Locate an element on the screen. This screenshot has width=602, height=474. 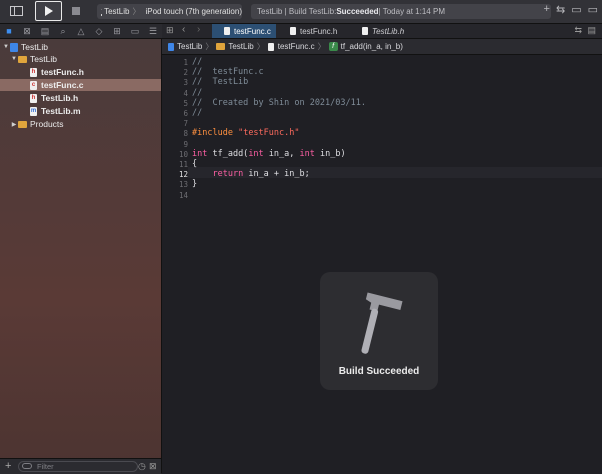
code-line: // testFunc.c is located at coordinates (228, 72).